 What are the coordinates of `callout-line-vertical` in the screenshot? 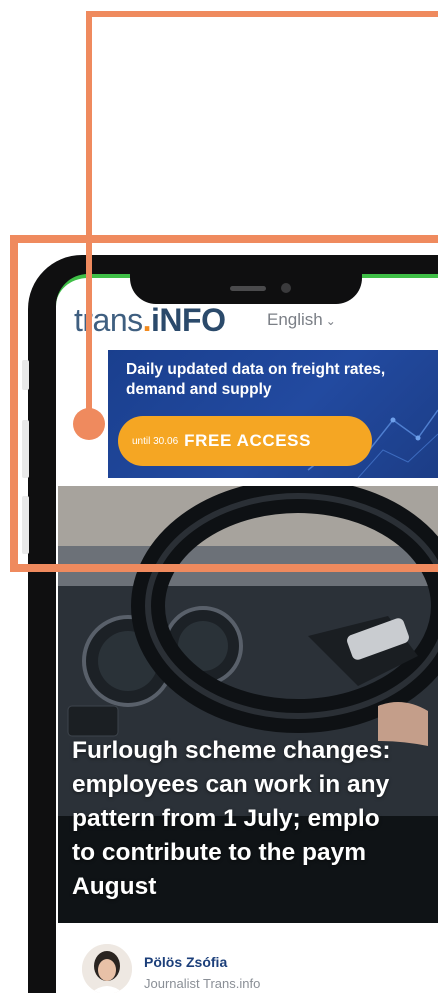 It's located at (89, 217).